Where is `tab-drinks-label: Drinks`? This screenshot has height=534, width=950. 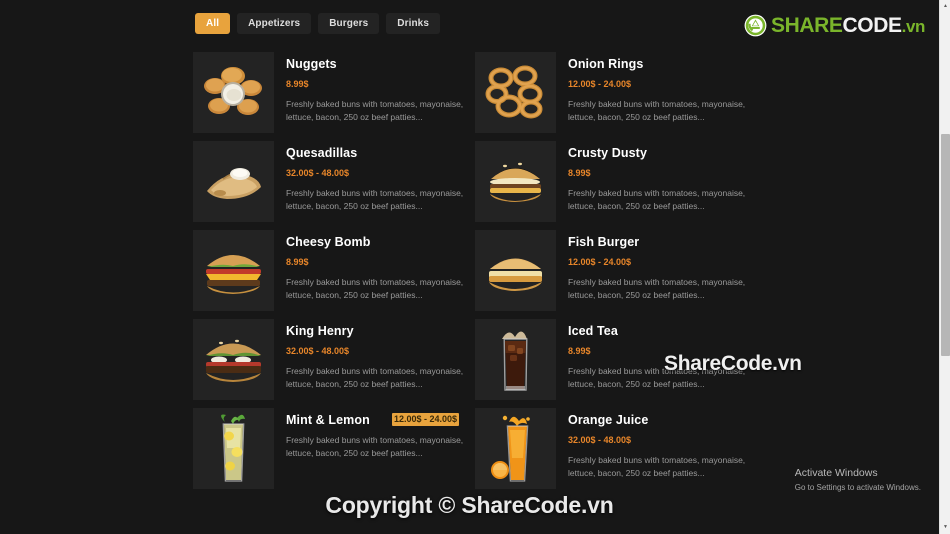 tab-drinks-label: Drinks is located at coordinates (413, 23).